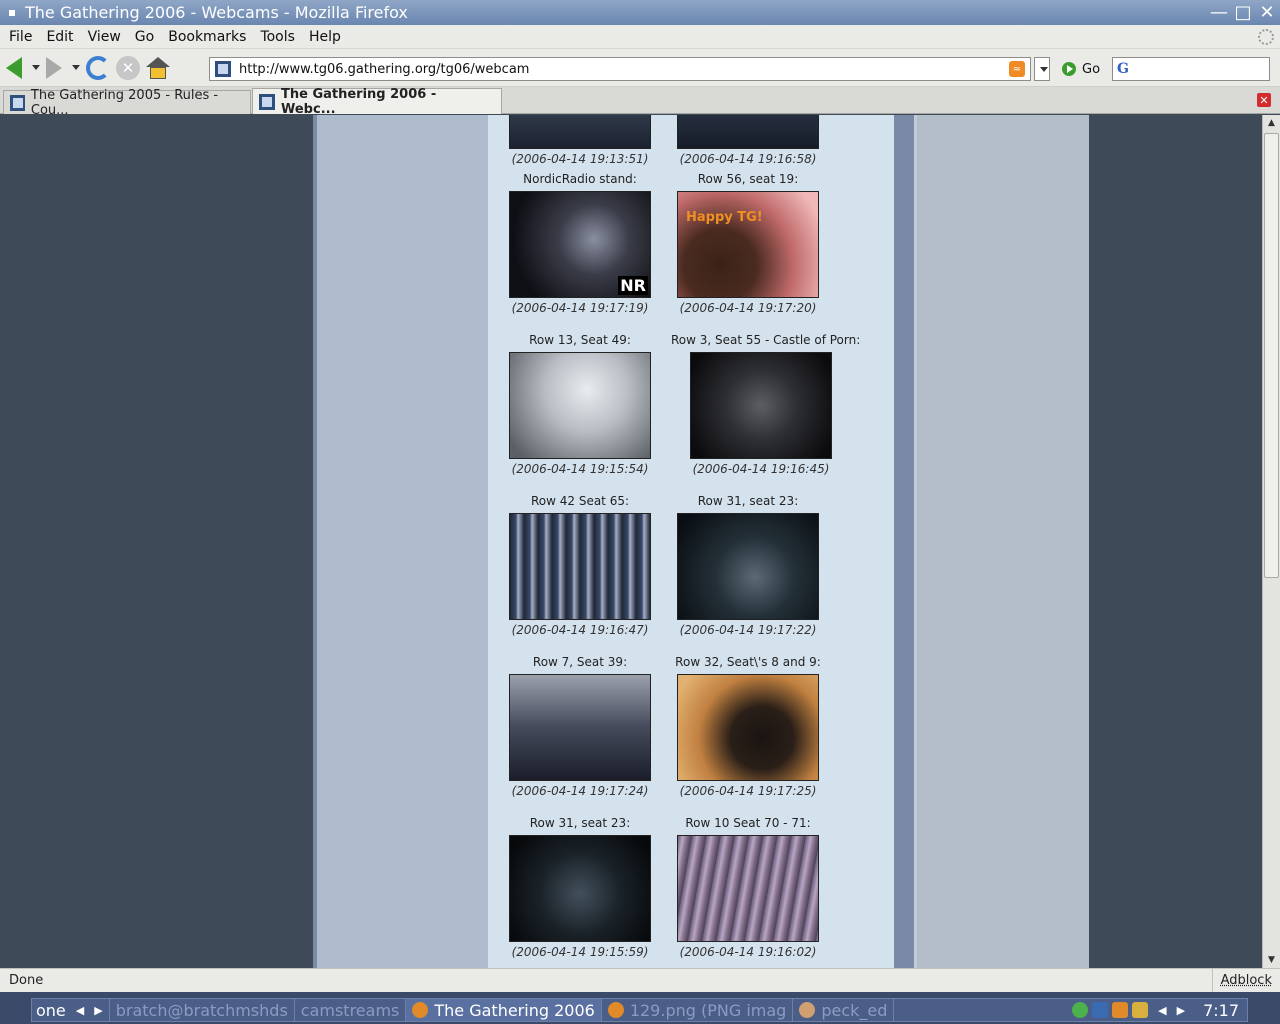 The image size is (1280, 1024). I want to click on taskbar-item: camstreams, so click(351, 1010).